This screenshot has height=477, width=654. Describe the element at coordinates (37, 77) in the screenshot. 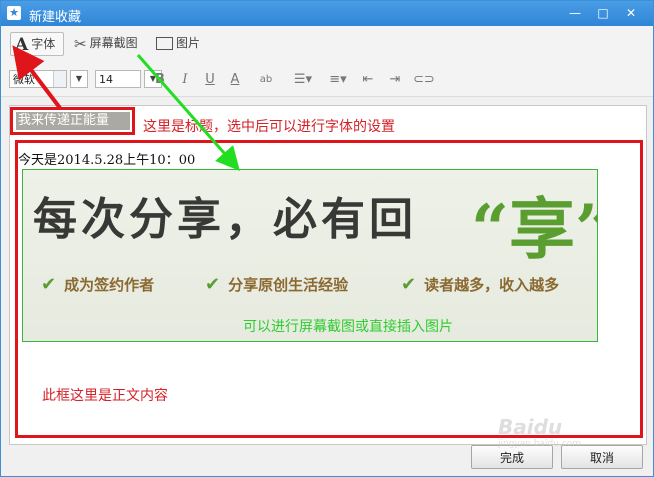

I see `red-arrow` at that location.